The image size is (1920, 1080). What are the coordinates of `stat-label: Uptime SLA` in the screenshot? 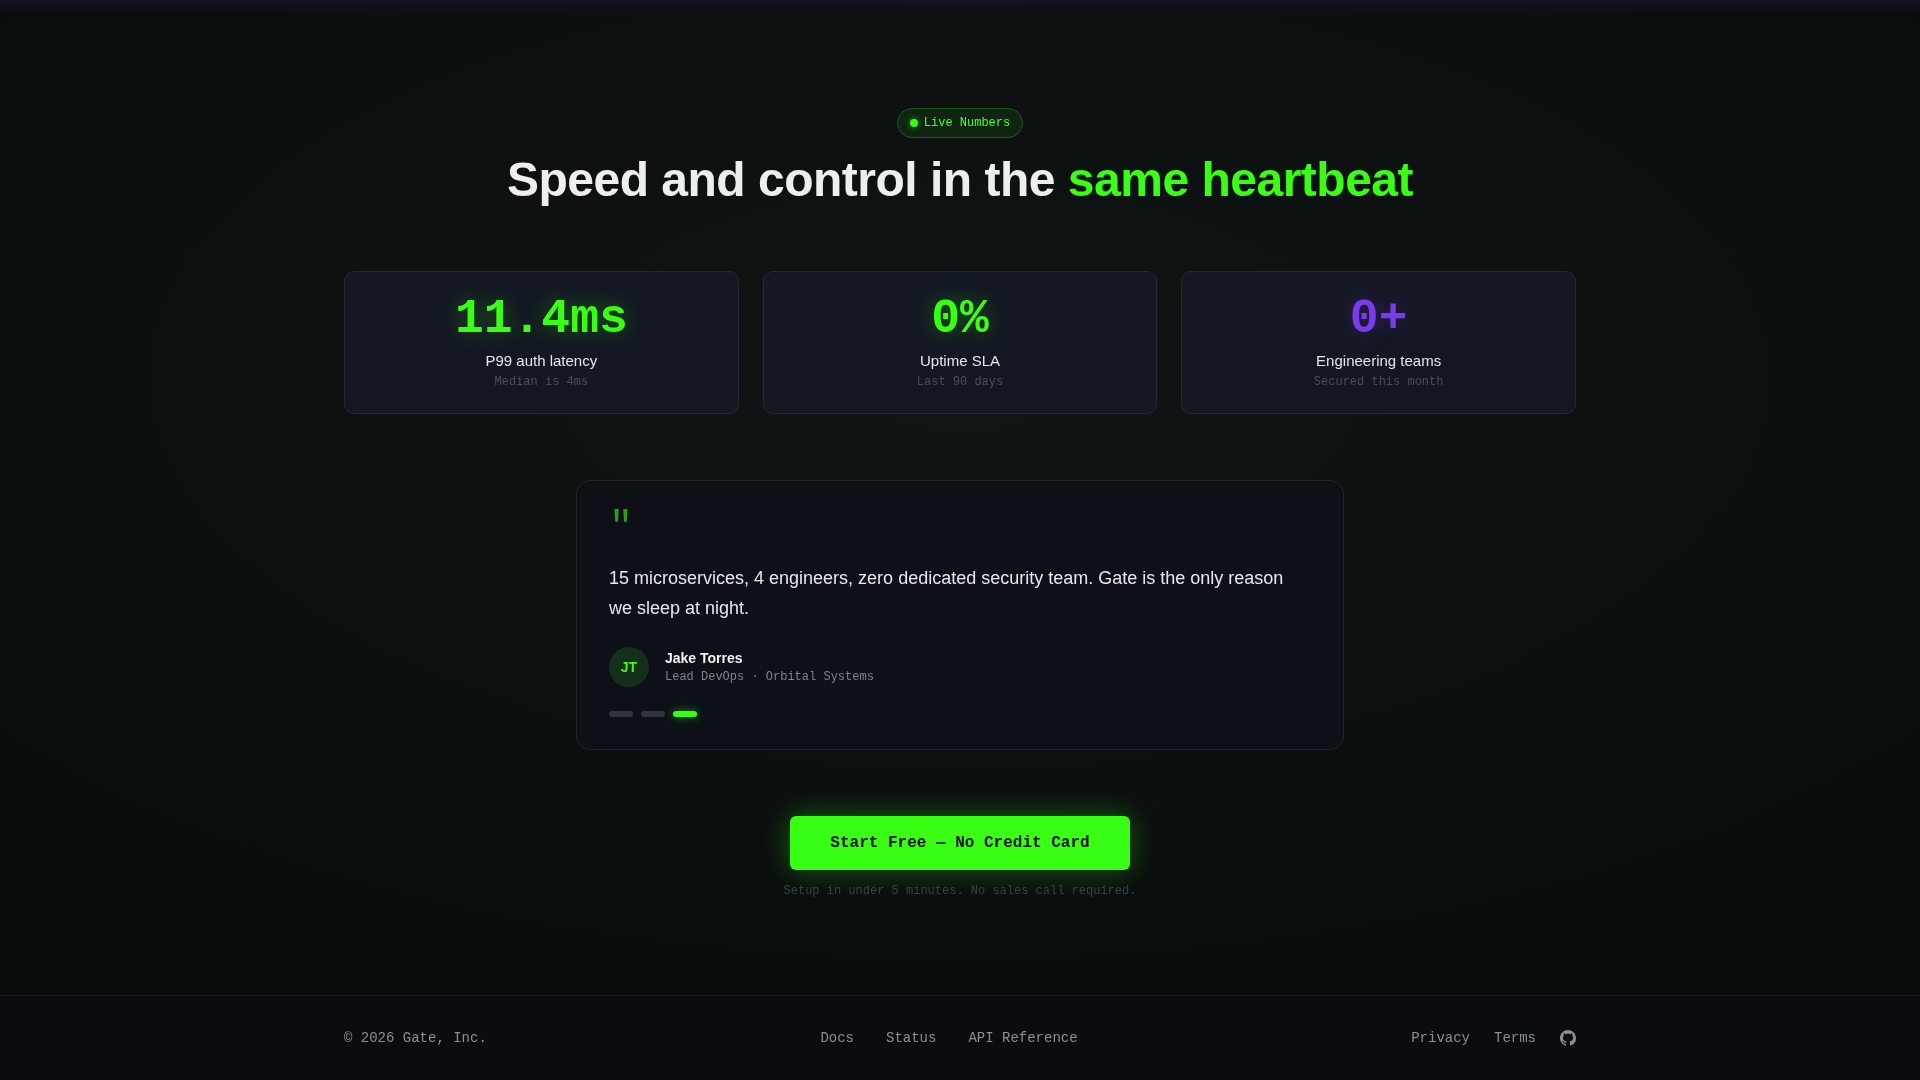 It's located at (959, 361).